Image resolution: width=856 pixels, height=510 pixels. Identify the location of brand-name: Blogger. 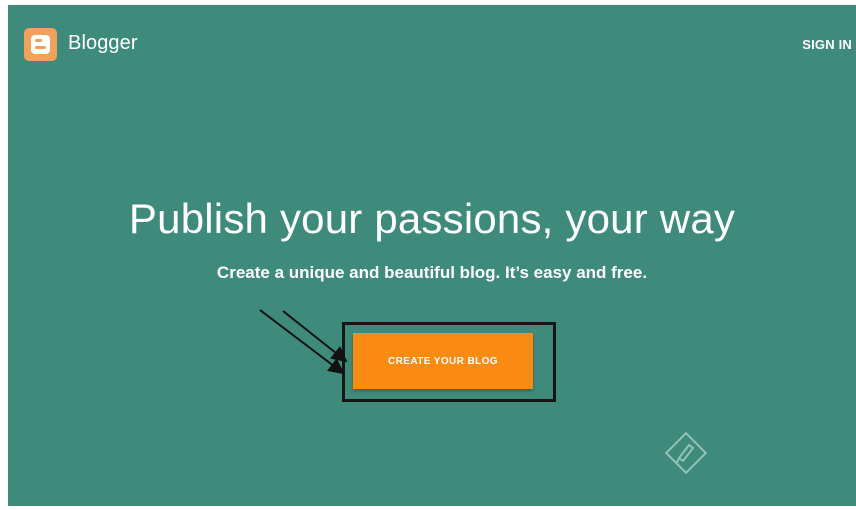
(103, 43).